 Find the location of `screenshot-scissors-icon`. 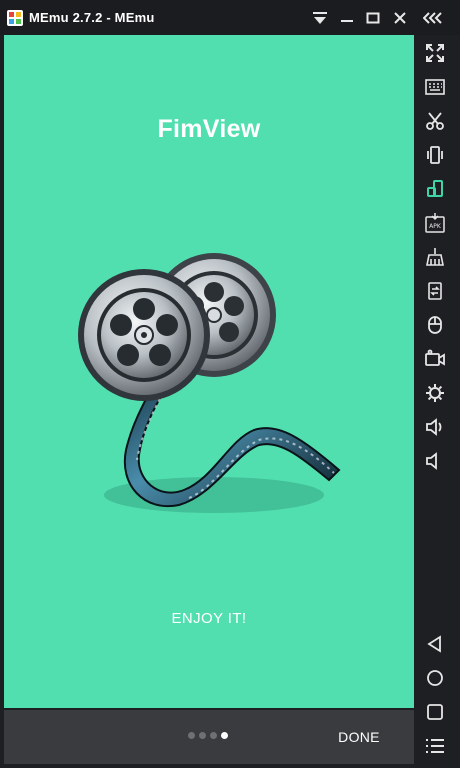

screenshot-scissors-icon is located at coordinates (435, 121).